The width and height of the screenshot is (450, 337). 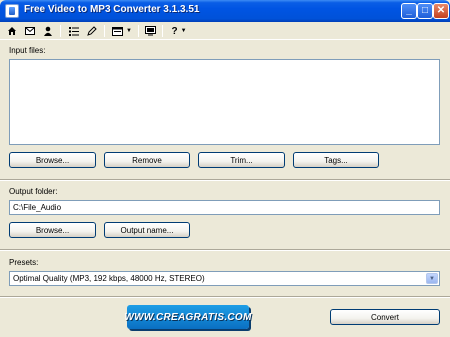 What do you see at coordinates (147, 160) in the screenshot?
I see `remove-button: Remove` at bounding box center [147, 160].